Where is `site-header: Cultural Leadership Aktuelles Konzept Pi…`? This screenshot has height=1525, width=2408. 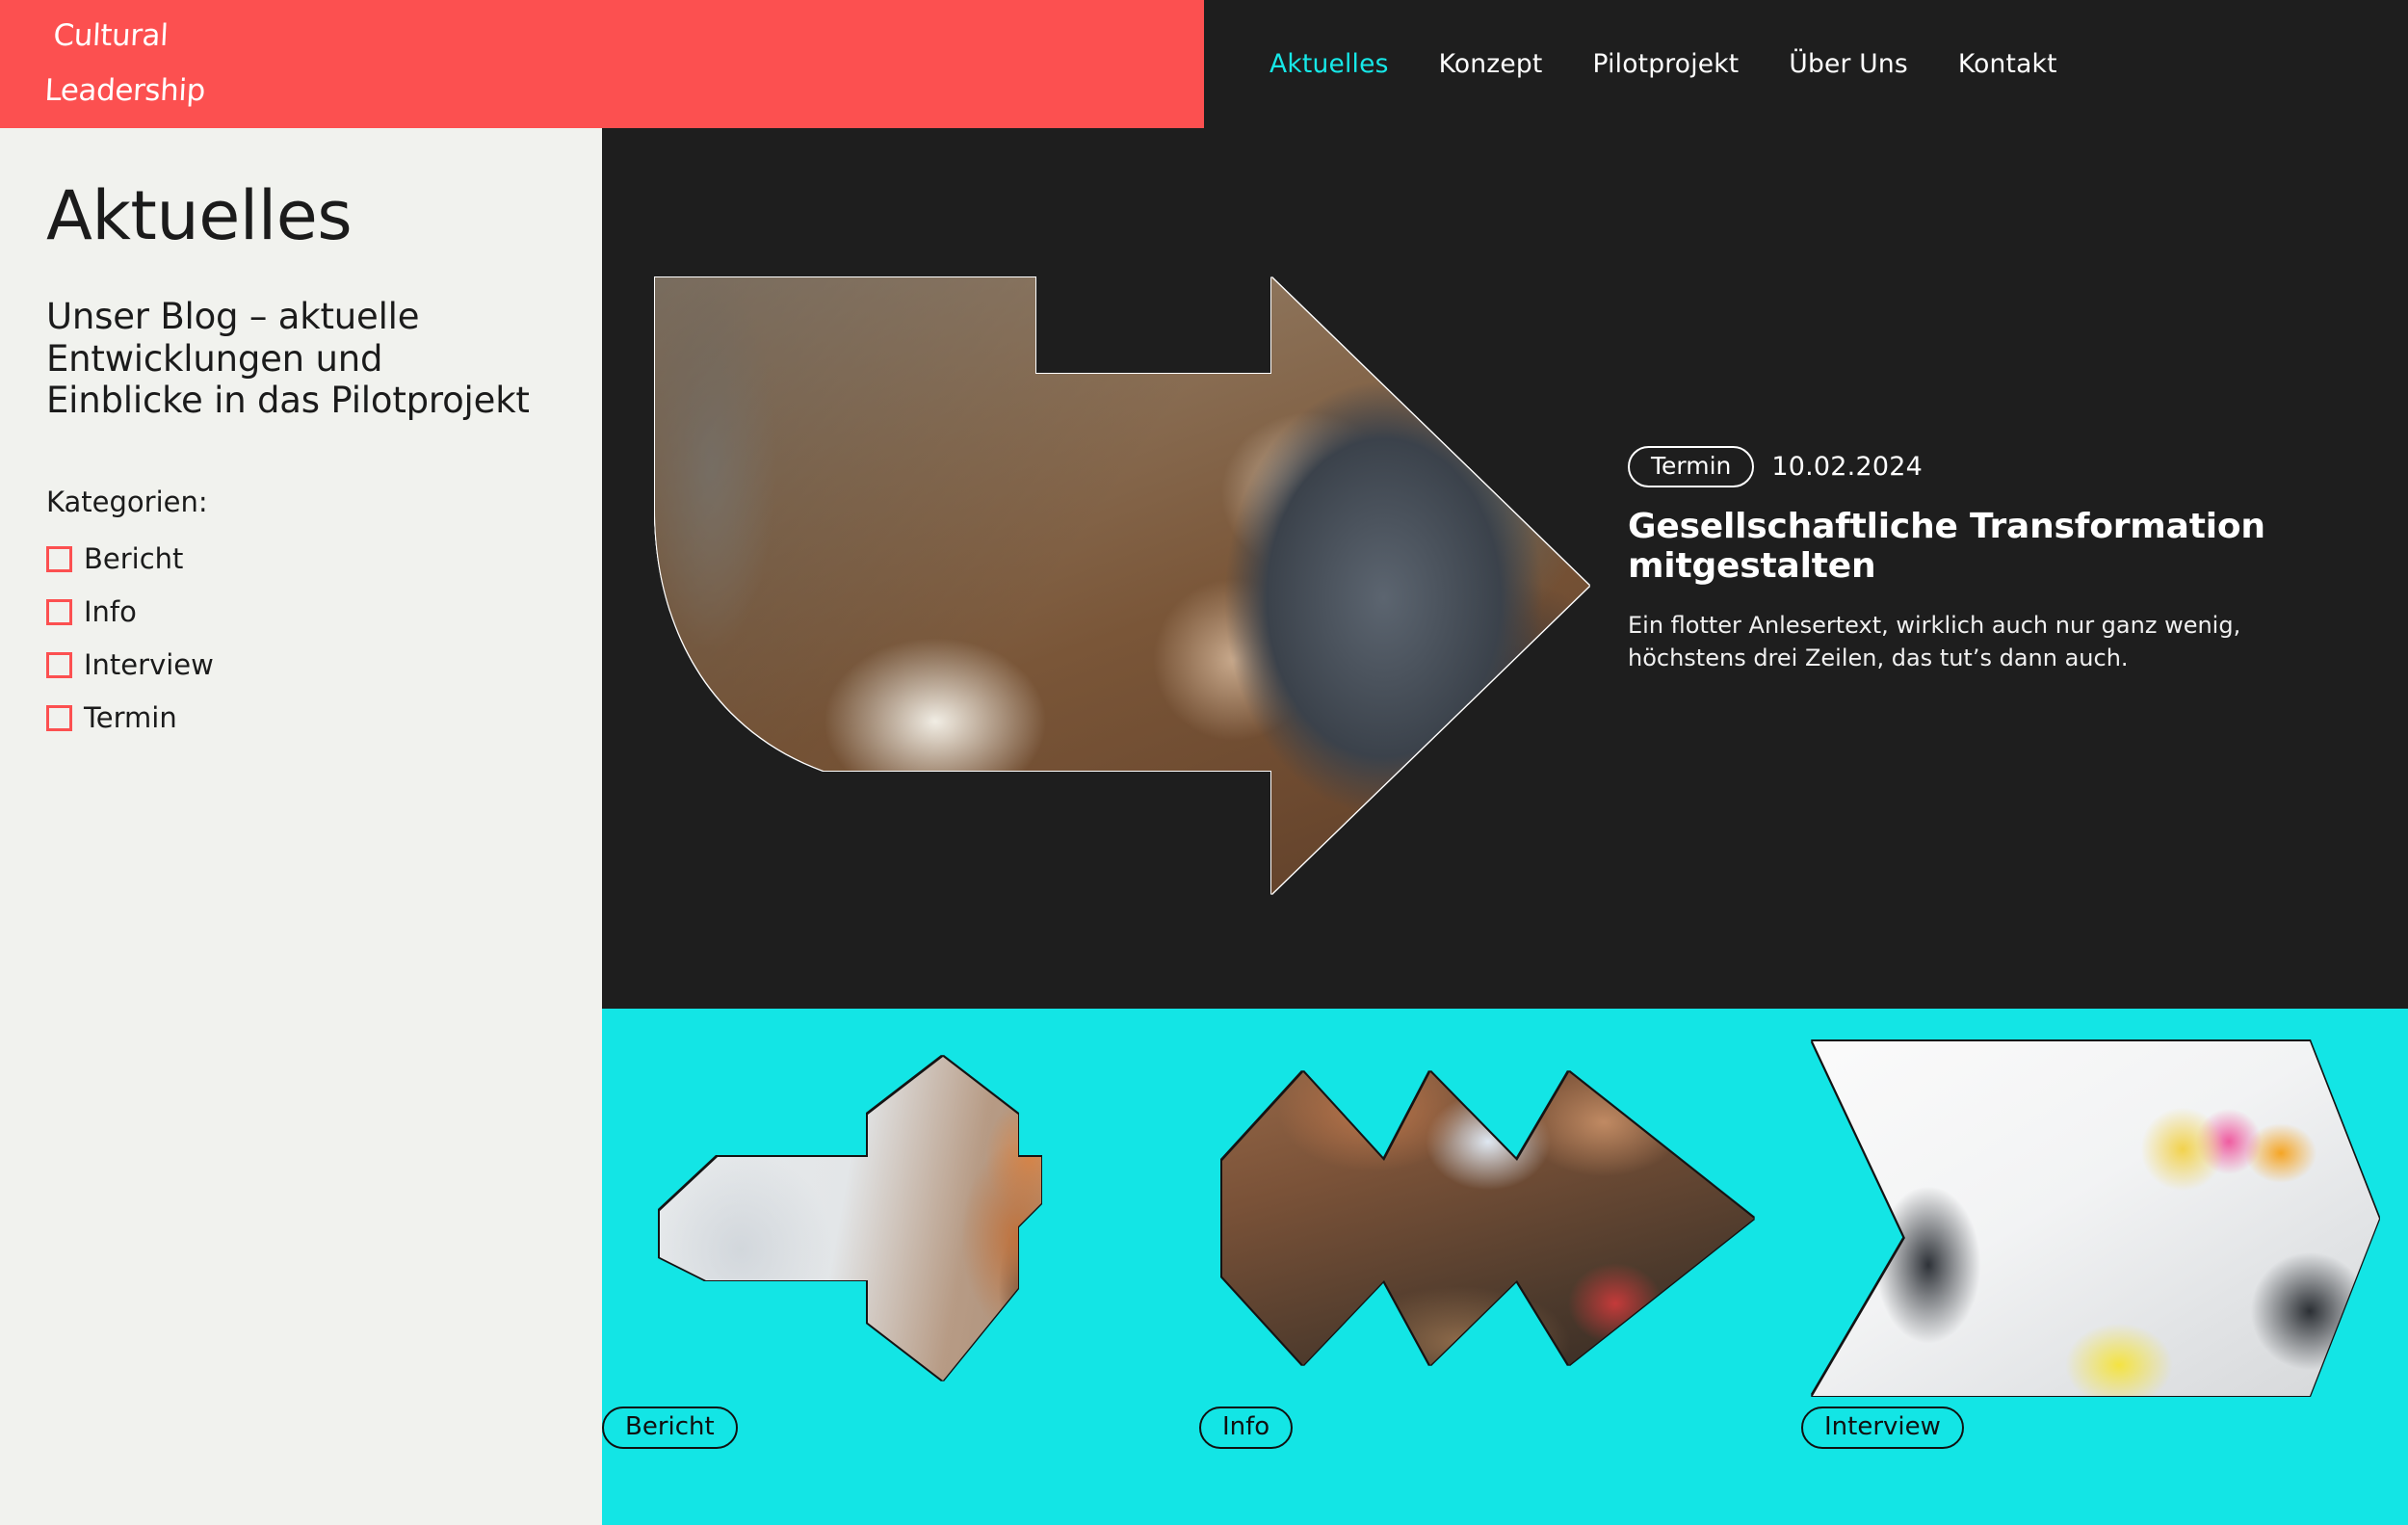
site-header: Cultural Leadership Aktuelles Konzept Pi… is located at coordinates (1204, 64).